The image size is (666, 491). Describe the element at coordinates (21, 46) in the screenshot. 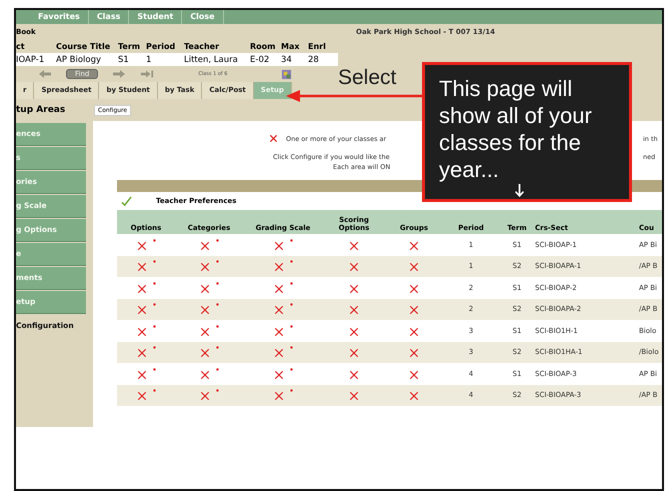

I see `column-header: ct` at that location.